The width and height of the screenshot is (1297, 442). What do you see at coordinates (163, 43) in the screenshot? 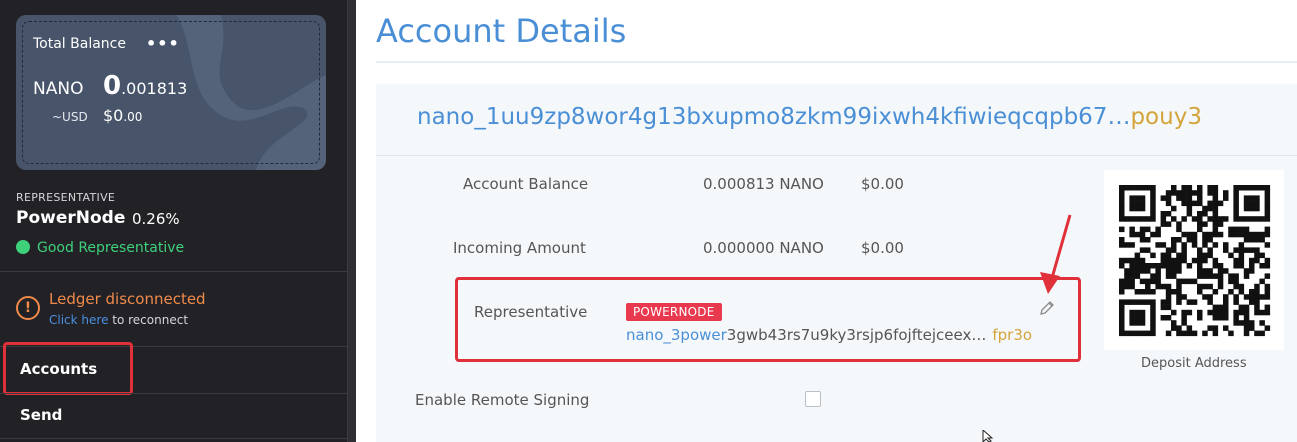
I see `more-dots-icon: •••` at bounding box center [163, 43].